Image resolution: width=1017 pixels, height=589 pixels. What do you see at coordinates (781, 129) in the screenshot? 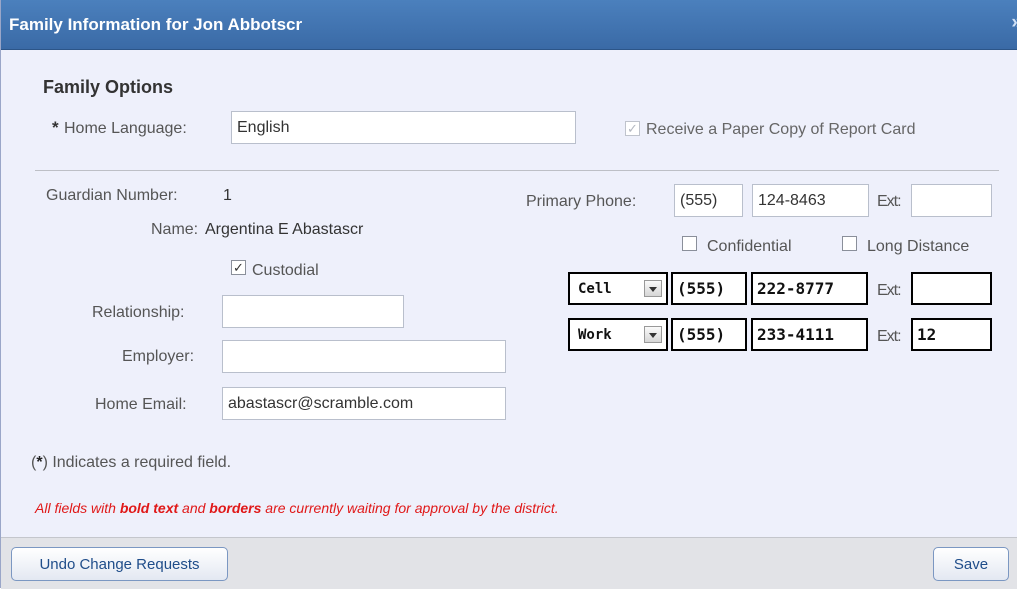
I see `paper-copy-label: Receive a Paper Copy of Report Card` at bounding box center [781, 129].